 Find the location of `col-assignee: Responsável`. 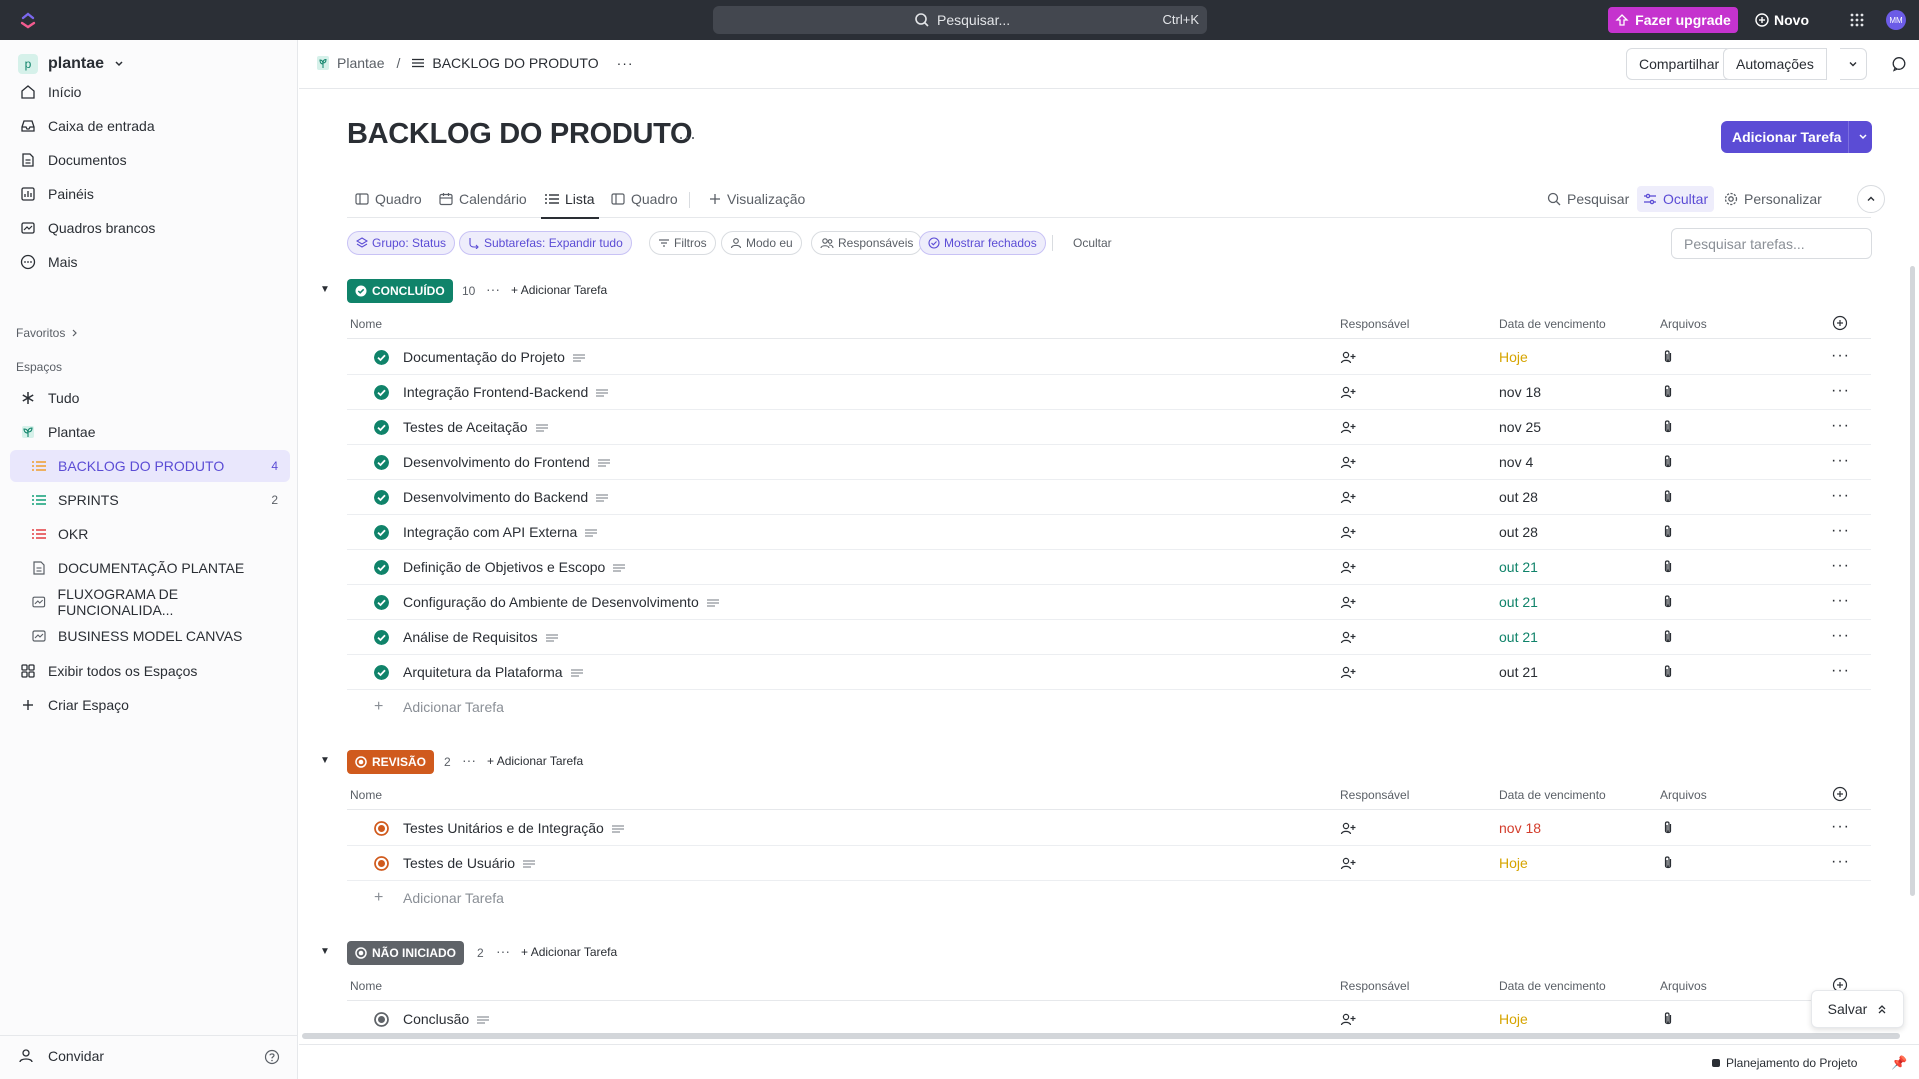

col-assignee: Responsável is located at coordinates (1374, 795).